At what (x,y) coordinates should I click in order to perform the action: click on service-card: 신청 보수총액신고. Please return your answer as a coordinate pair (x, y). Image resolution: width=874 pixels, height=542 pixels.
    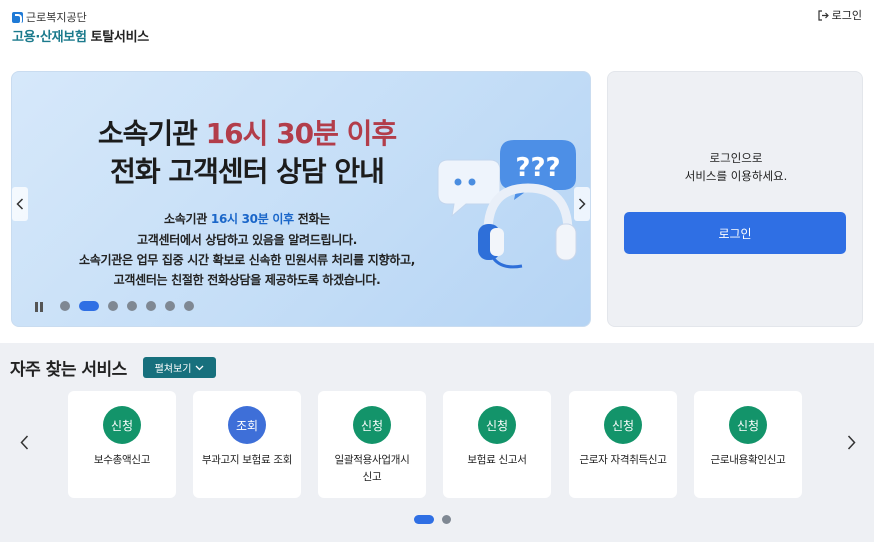
    Looking at the image, I should click on (122, 444).